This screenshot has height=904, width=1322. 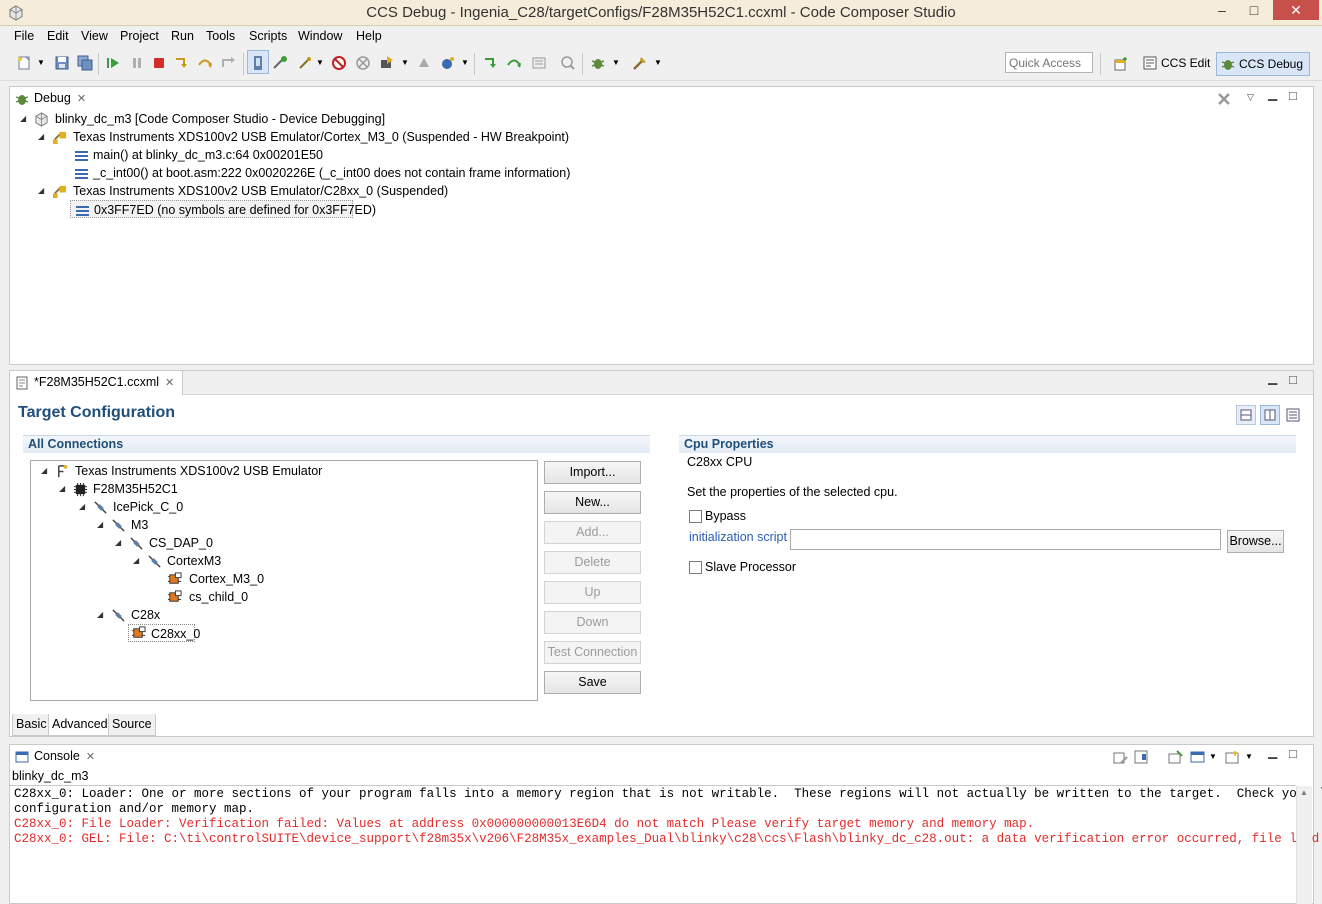 I want to click on reset-dropdown-icon: ▼, so click(x=320, y=62).